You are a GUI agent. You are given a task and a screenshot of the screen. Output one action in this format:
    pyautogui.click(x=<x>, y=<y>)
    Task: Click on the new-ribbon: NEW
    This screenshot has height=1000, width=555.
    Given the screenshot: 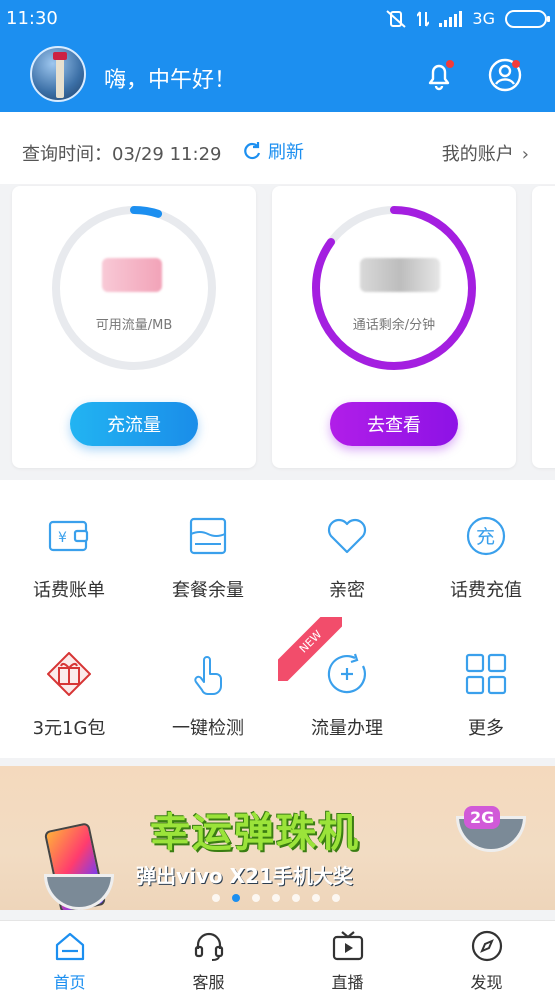 What is the action you would take?
    pyautogui.click(x=310, y=649)
    